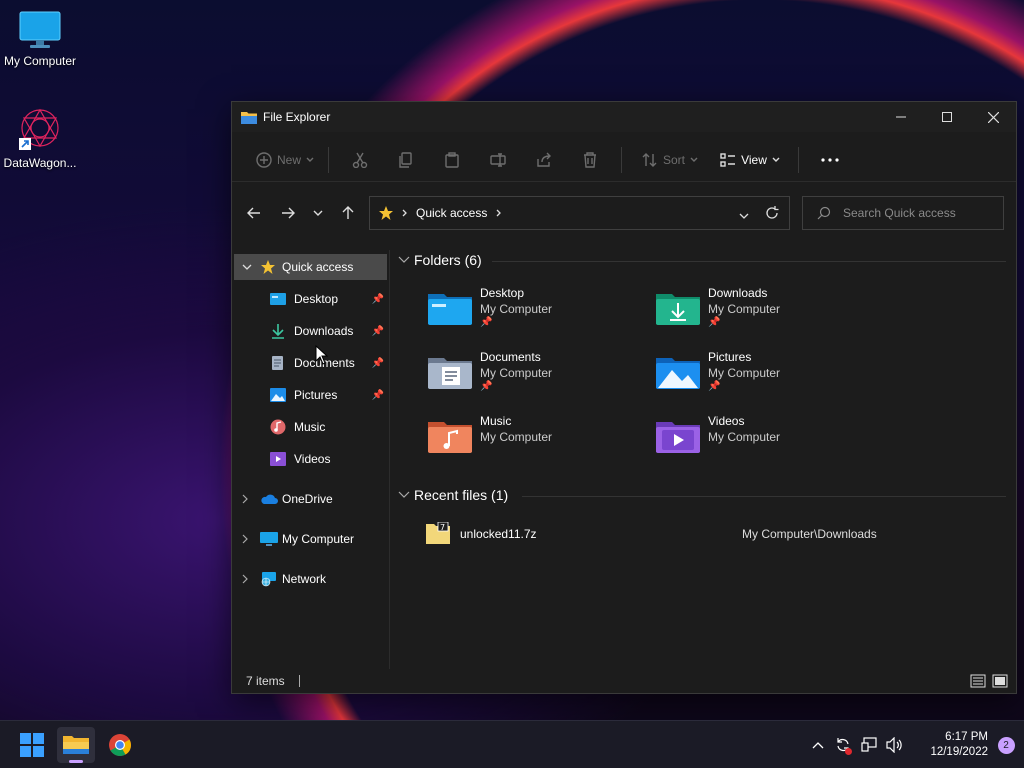  What do you see at coordinates (269, 499) in the screenshot?
I see `cloud-icon` at bounding box center [269, 499].